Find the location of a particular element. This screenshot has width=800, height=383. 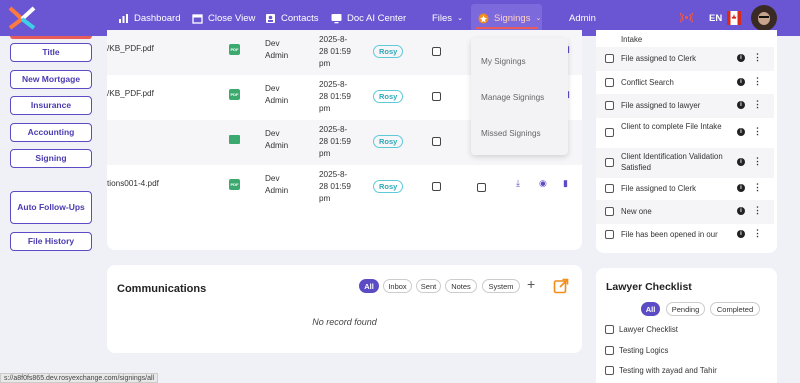

delete-trash-icon: ▮ is located at coordinates (565, 183).